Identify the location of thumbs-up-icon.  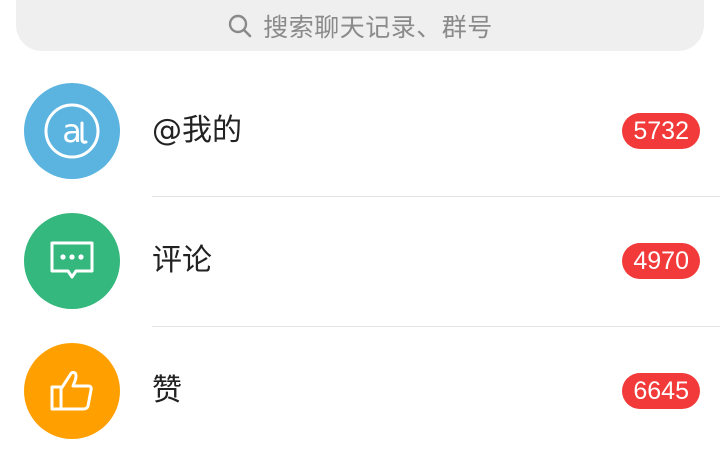
(71, 390).